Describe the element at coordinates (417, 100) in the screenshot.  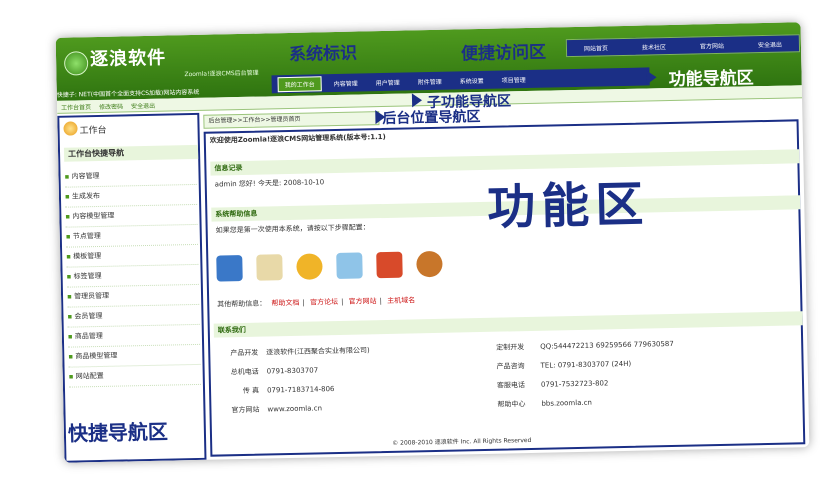
I see `subnav-arrow-icon` at that location.